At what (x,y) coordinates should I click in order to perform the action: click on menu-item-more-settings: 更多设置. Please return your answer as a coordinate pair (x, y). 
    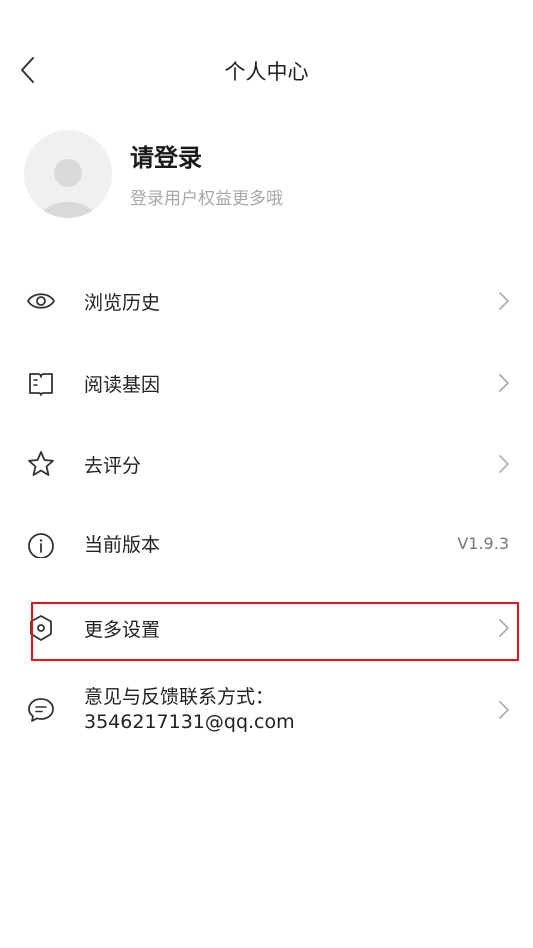
    Looking at the image, I should click on (266, 628).